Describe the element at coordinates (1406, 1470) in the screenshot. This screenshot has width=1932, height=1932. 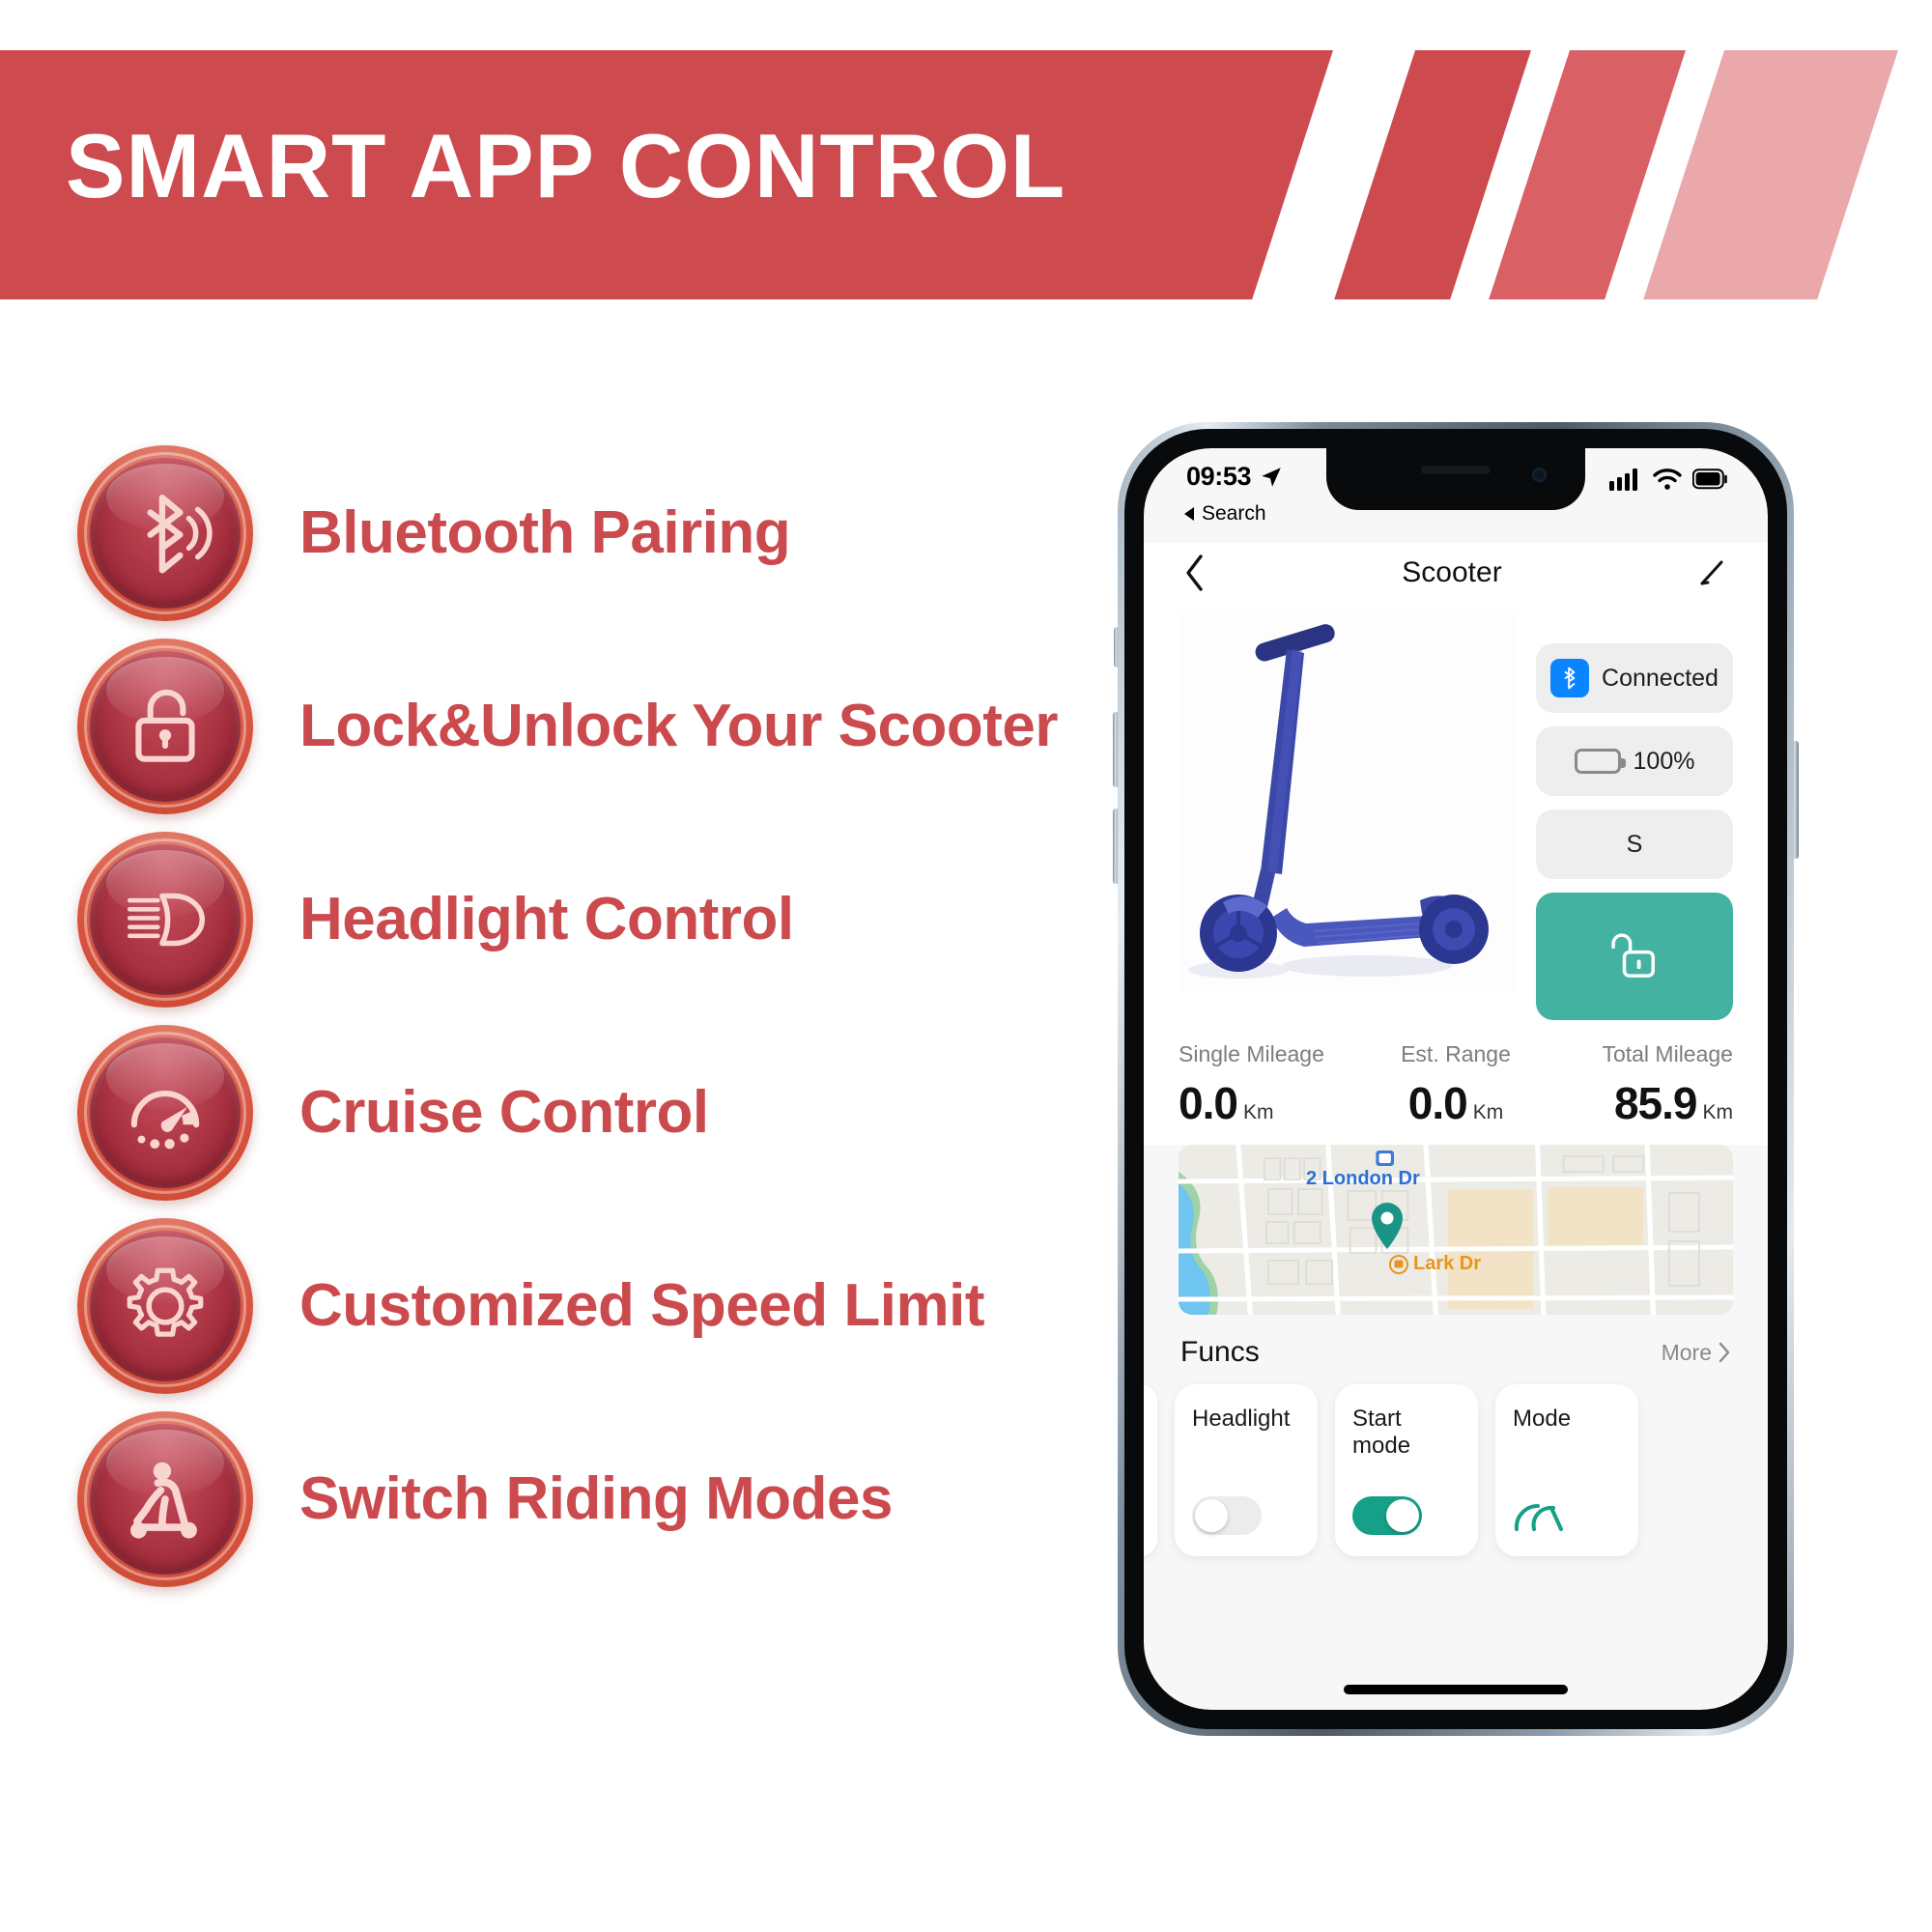
I see `func-card-start-mode: Start mode` at that location.